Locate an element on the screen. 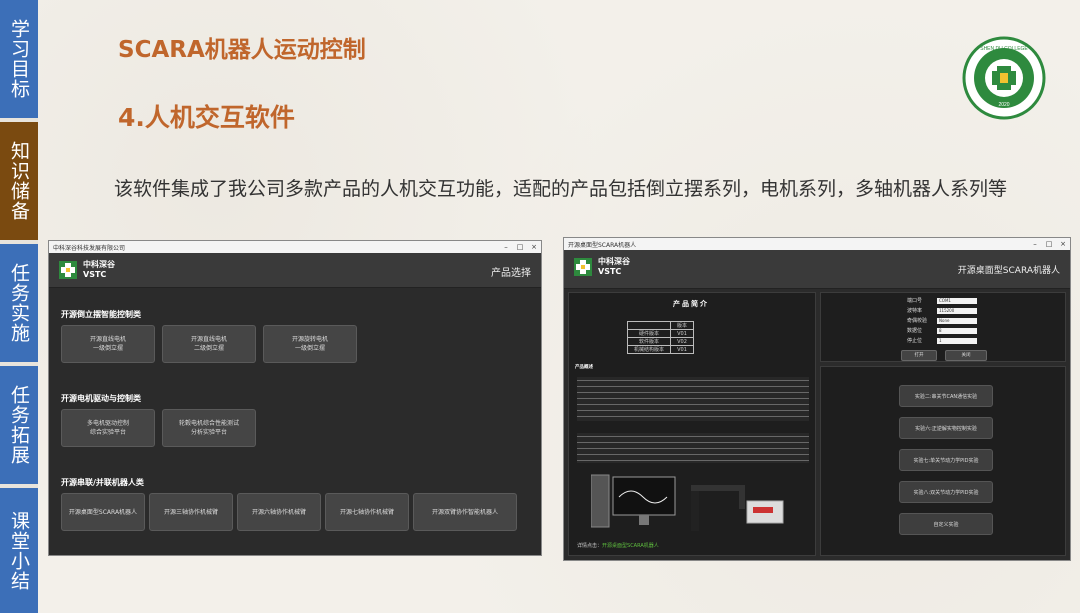 The image size is (1080, 613). header-product-name: 开源桌面型SCARA机器人 is located at coordinates (1008, 271).